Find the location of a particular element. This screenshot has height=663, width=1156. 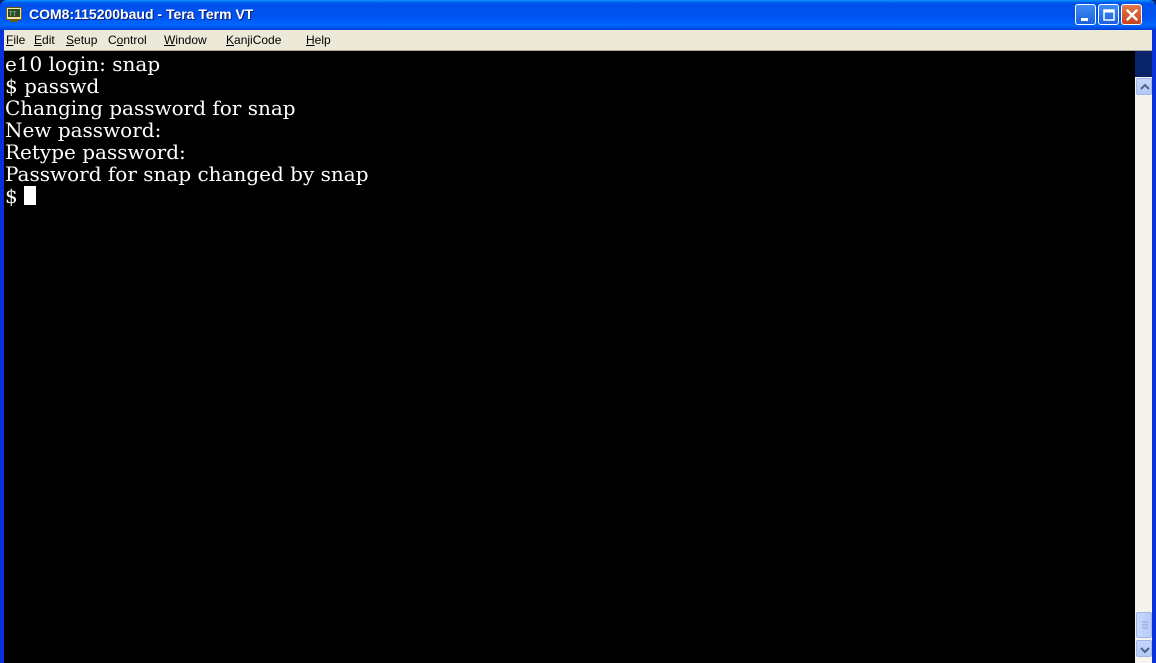

window-frame-right is located at coordinates (1154, 346).